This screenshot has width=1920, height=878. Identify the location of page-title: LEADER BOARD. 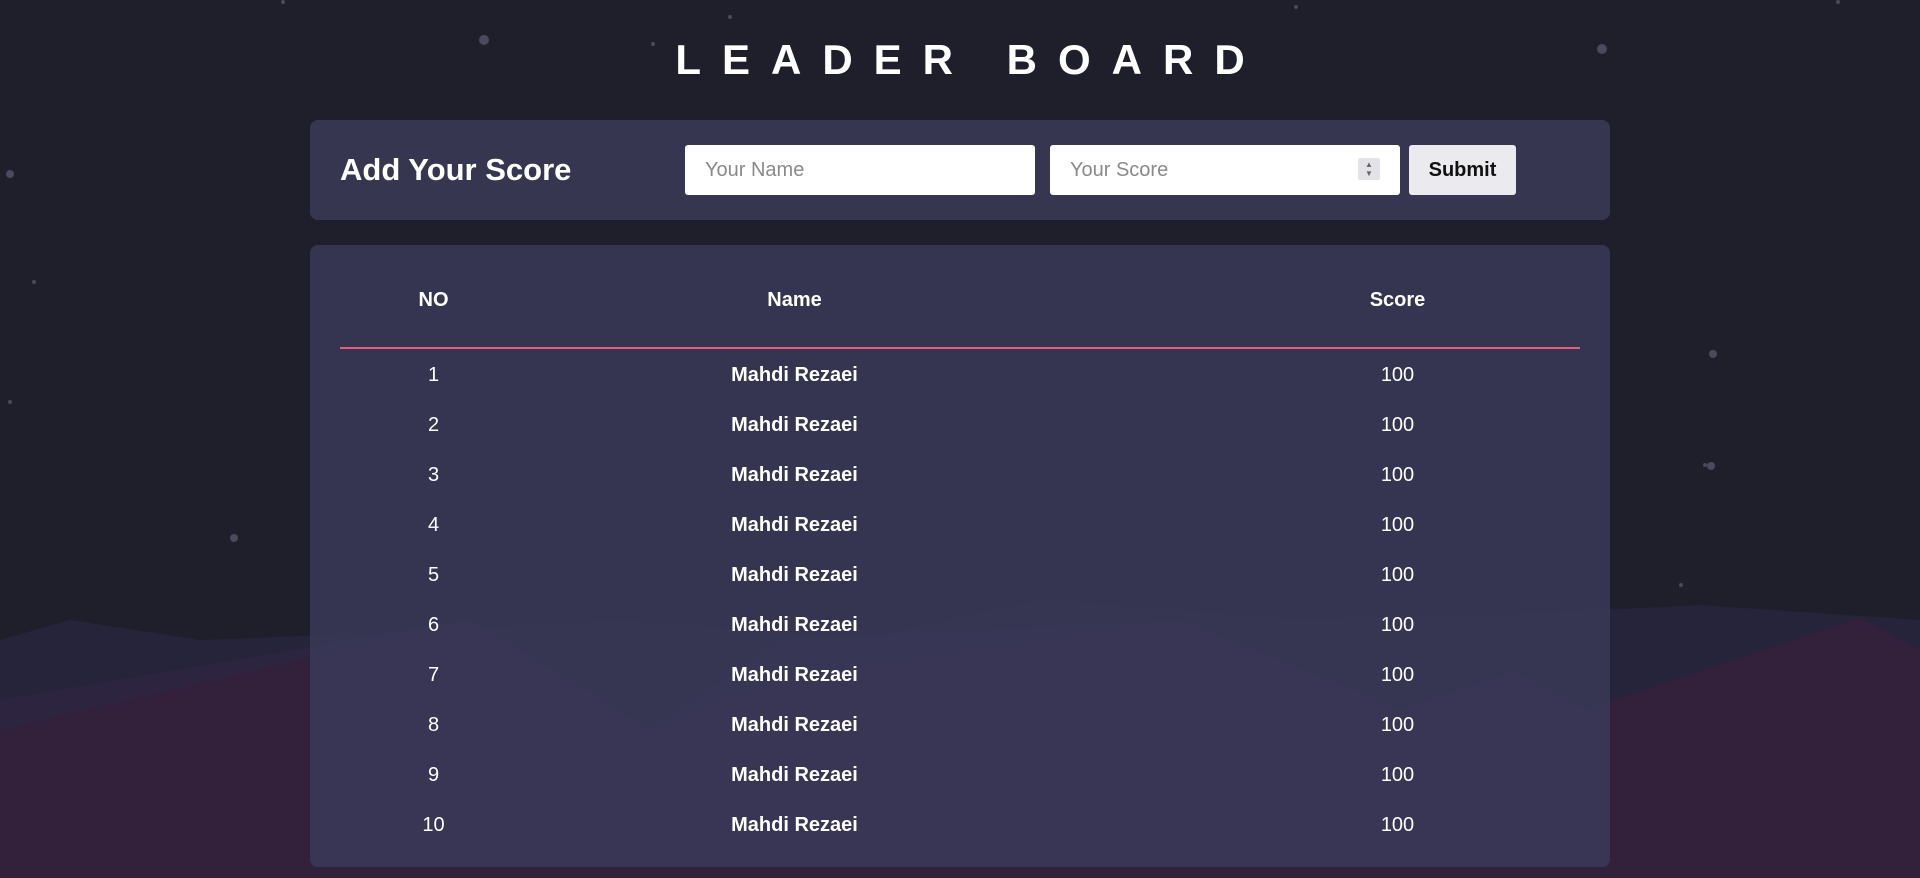
(970, 59).